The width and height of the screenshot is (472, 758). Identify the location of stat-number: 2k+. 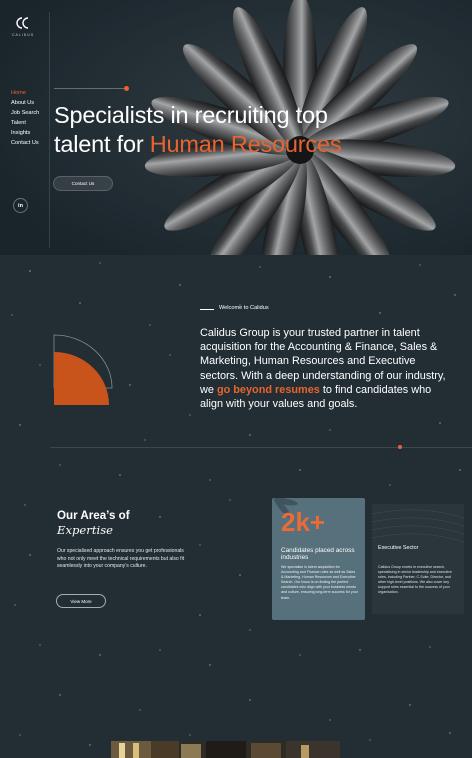
(303, 522).